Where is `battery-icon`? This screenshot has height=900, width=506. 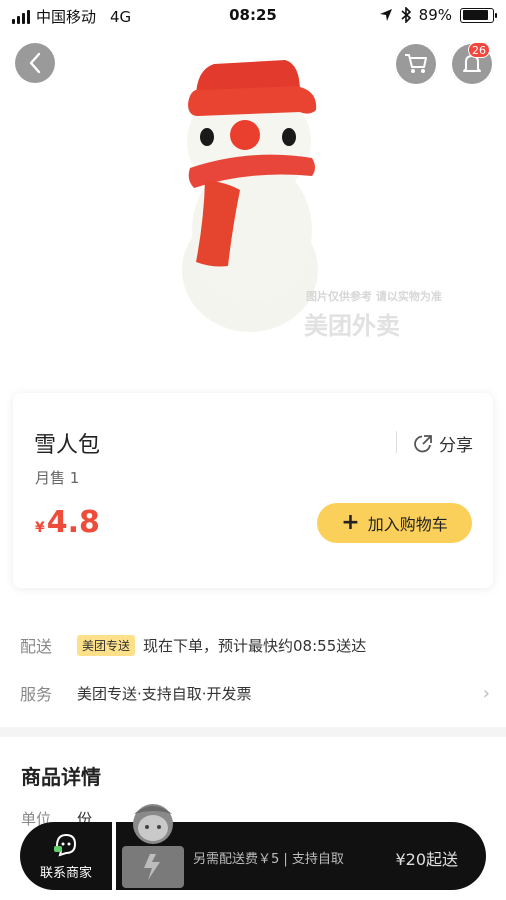 battery-icon is located at coordinates (478, 15).